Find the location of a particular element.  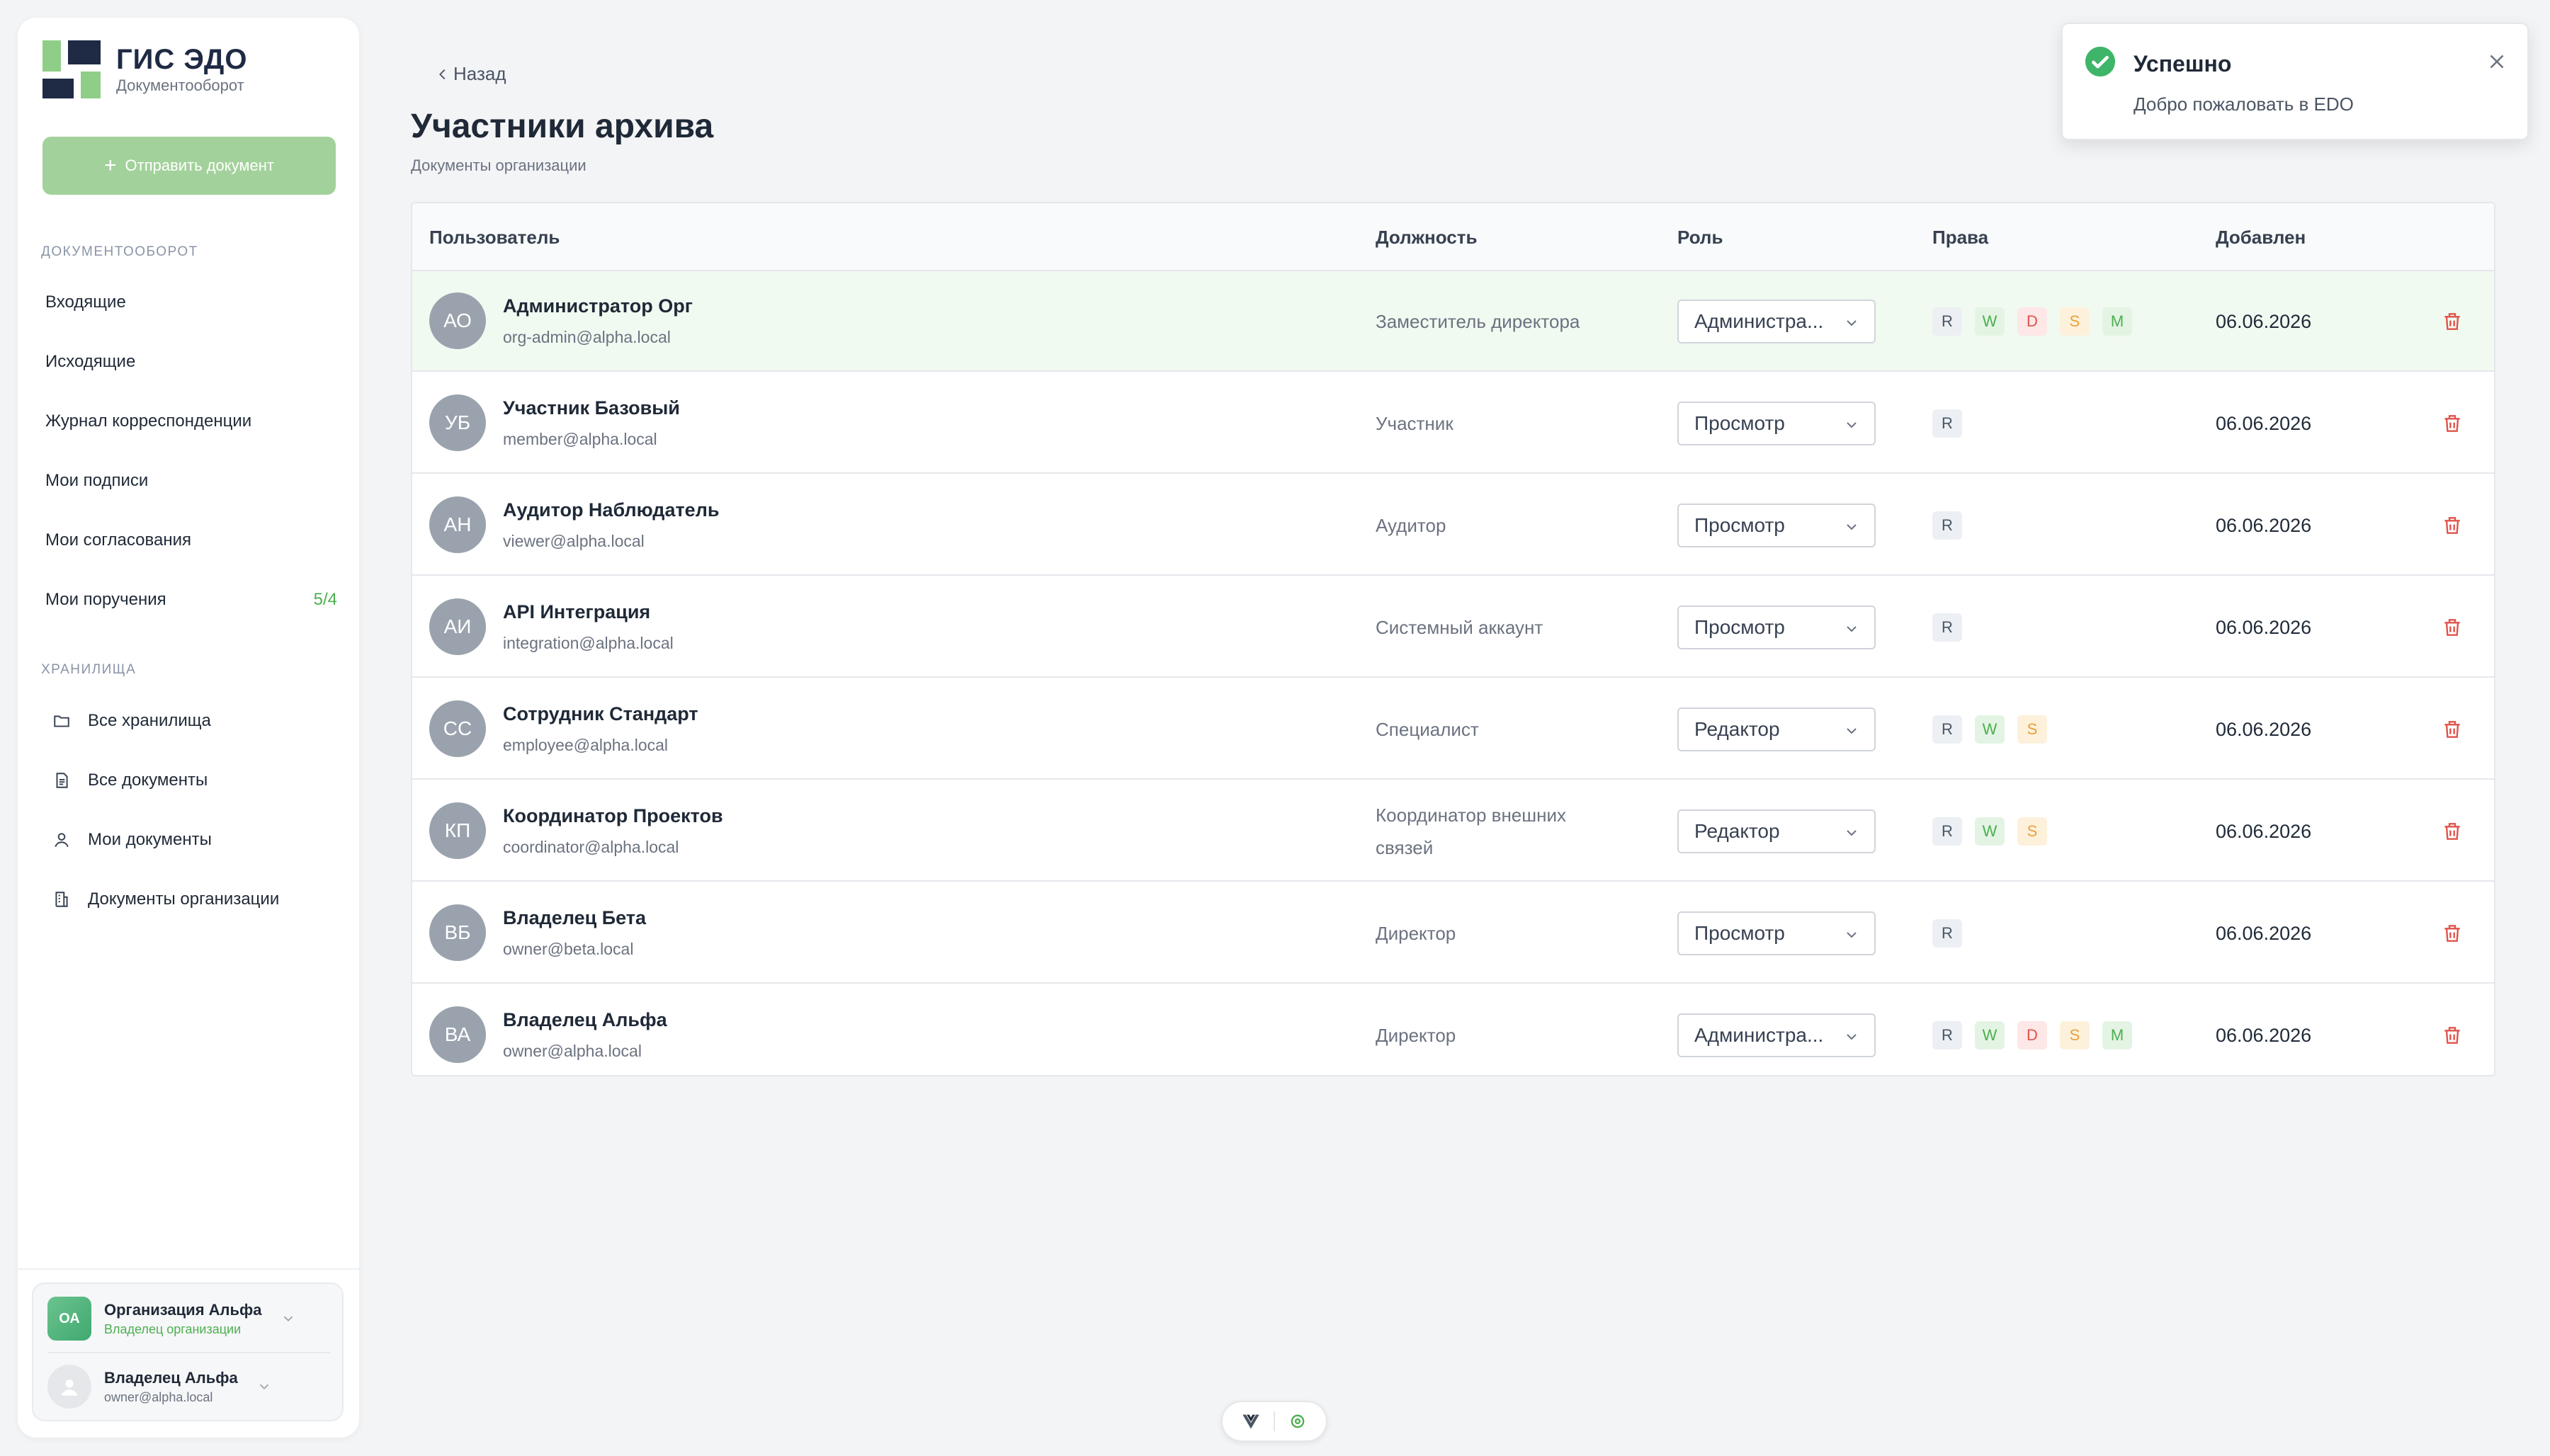

right-badge-m: M is located at coordinates (2117, 1035).